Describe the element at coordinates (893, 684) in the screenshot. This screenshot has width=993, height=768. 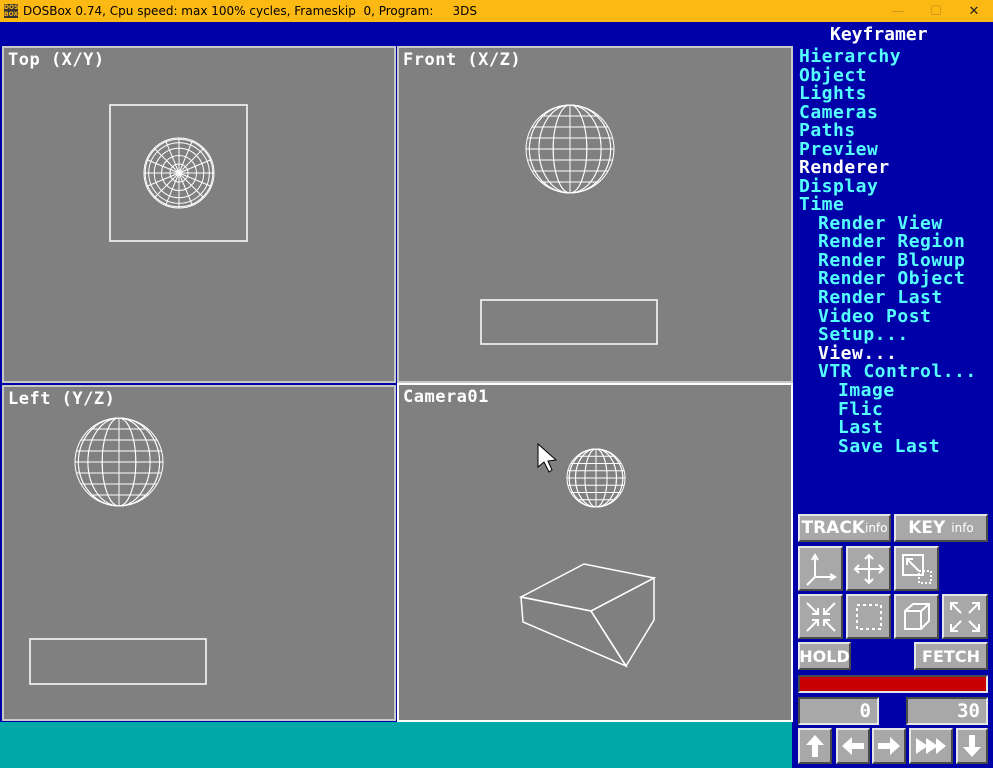
I see `progress-bar` at that location.